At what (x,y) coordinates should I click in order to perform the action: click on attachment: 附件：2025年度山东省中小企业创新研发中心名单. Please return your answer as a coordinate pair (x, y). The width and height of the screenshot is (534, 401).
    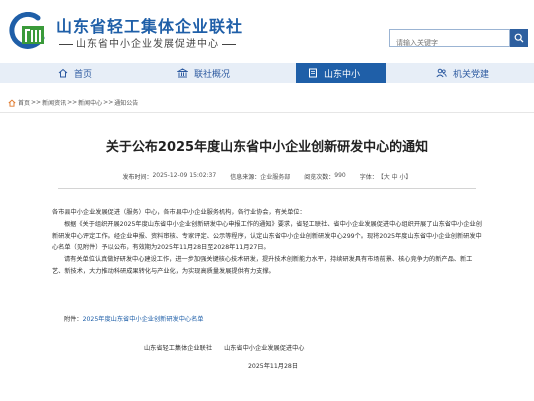
    Looking at the image, I should click on (134, 318).